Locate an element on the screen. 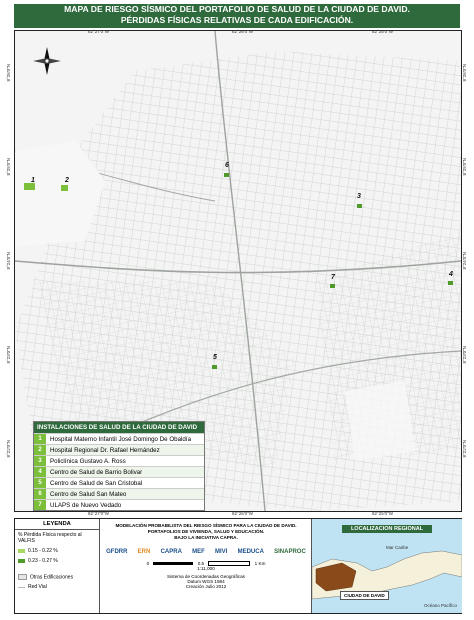 Image resolution: width=474 pixels, height=620 pixels. row-name: Centro de Salud de San Cristobal is located at coordinates (96, 483).